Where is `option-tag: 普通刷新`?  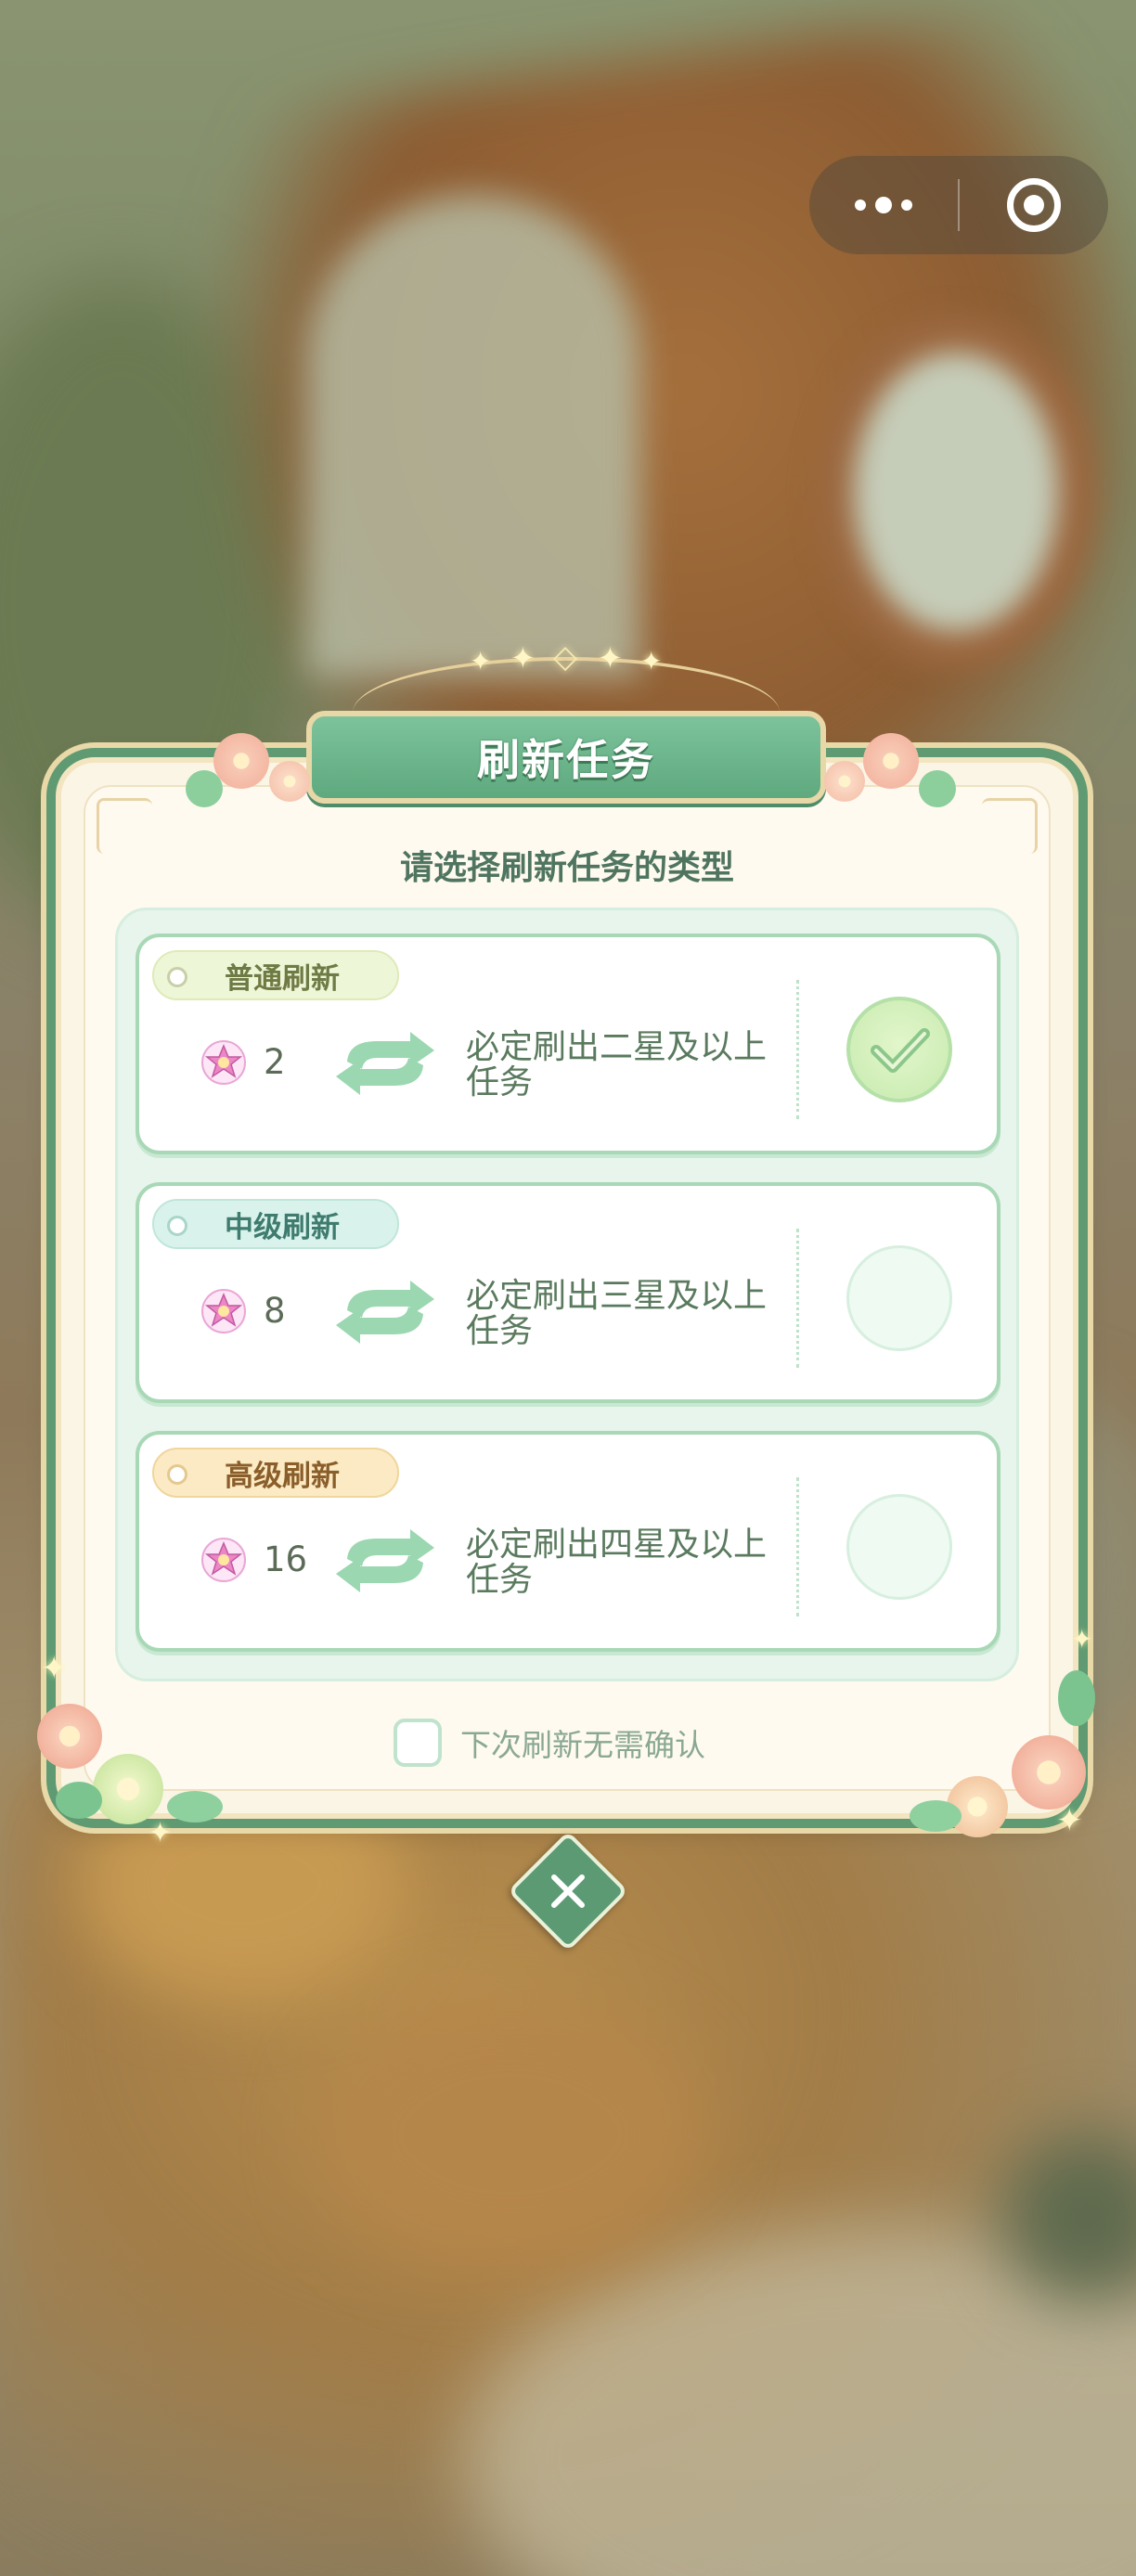
option-tag: 普通刷新 is located at coordinates (275, 975).